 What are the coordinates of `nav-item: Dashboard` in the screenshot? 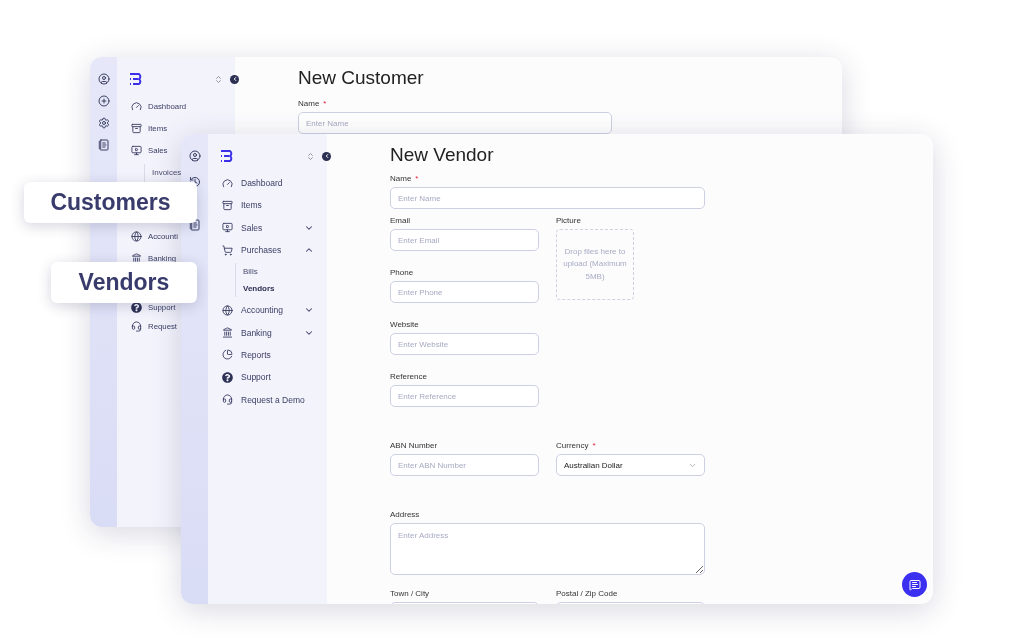 It's located at (267, 183).